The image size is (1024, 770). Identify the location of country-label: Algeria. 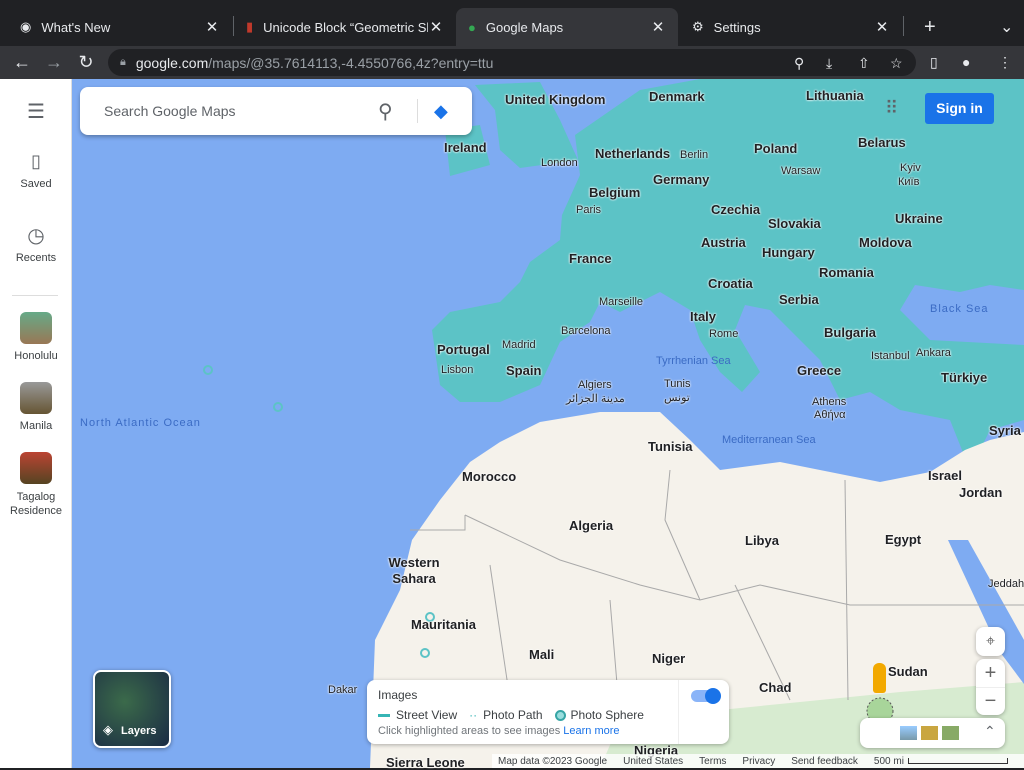
(591, 525).